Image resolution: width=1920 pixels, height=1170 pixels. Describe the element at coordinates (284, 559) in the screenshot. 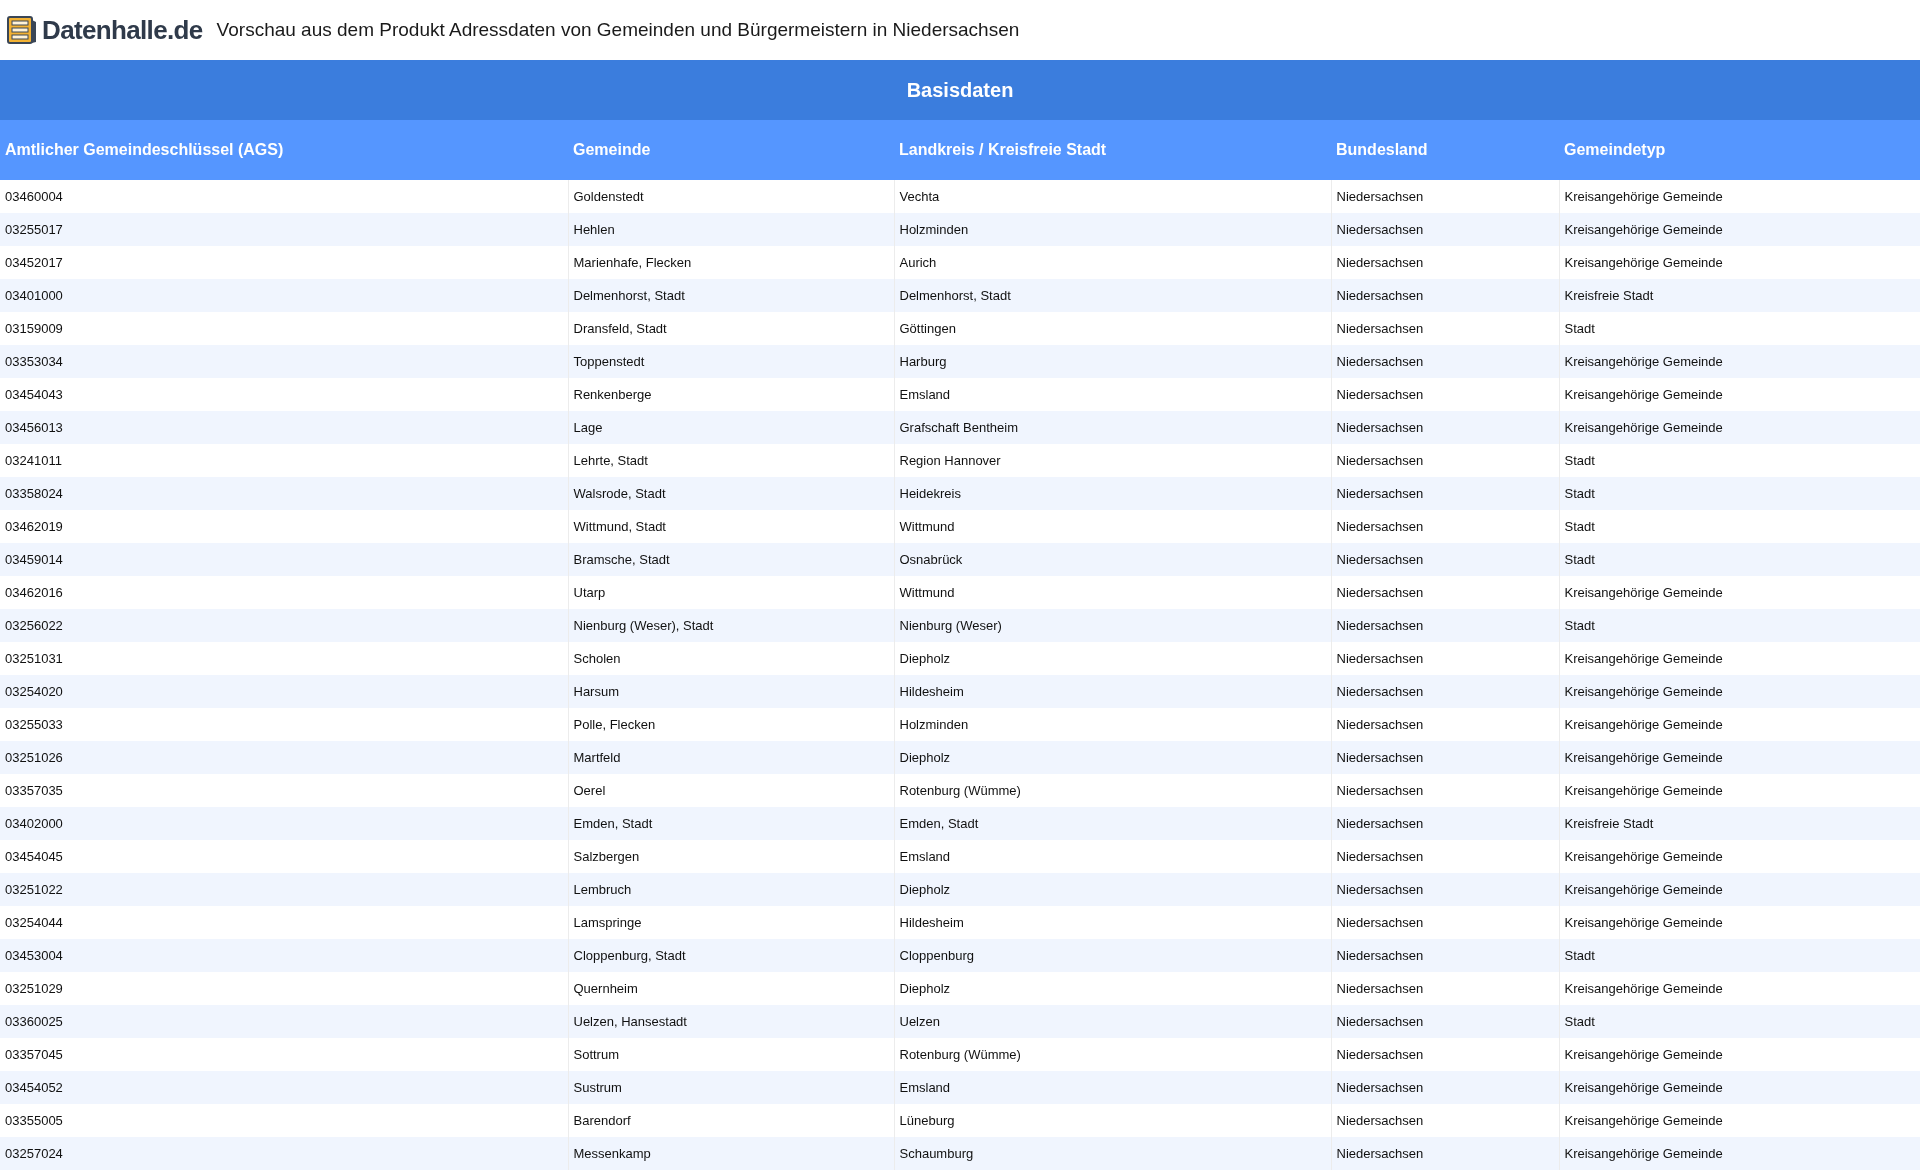

I see `table-cell: 03459014` at that location.